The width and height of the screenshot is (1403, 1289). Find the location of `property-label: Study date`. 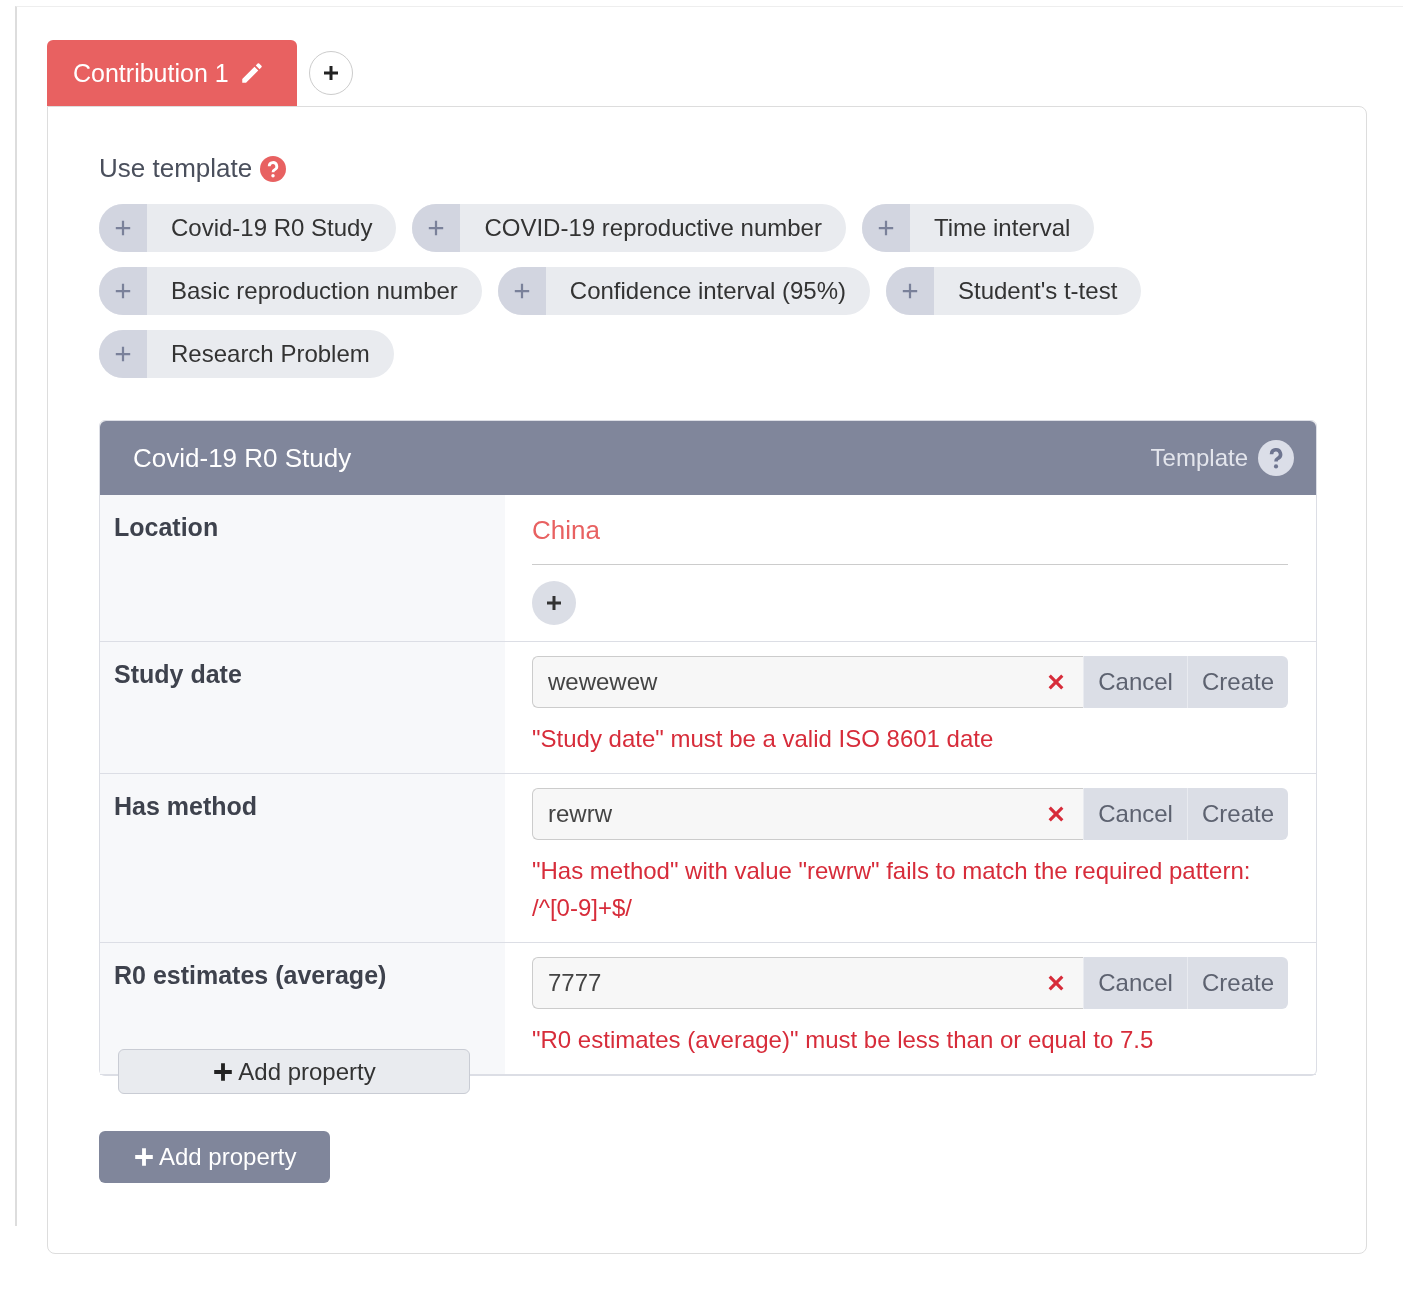

property-label: Study date is located at coordinates (178, 674).